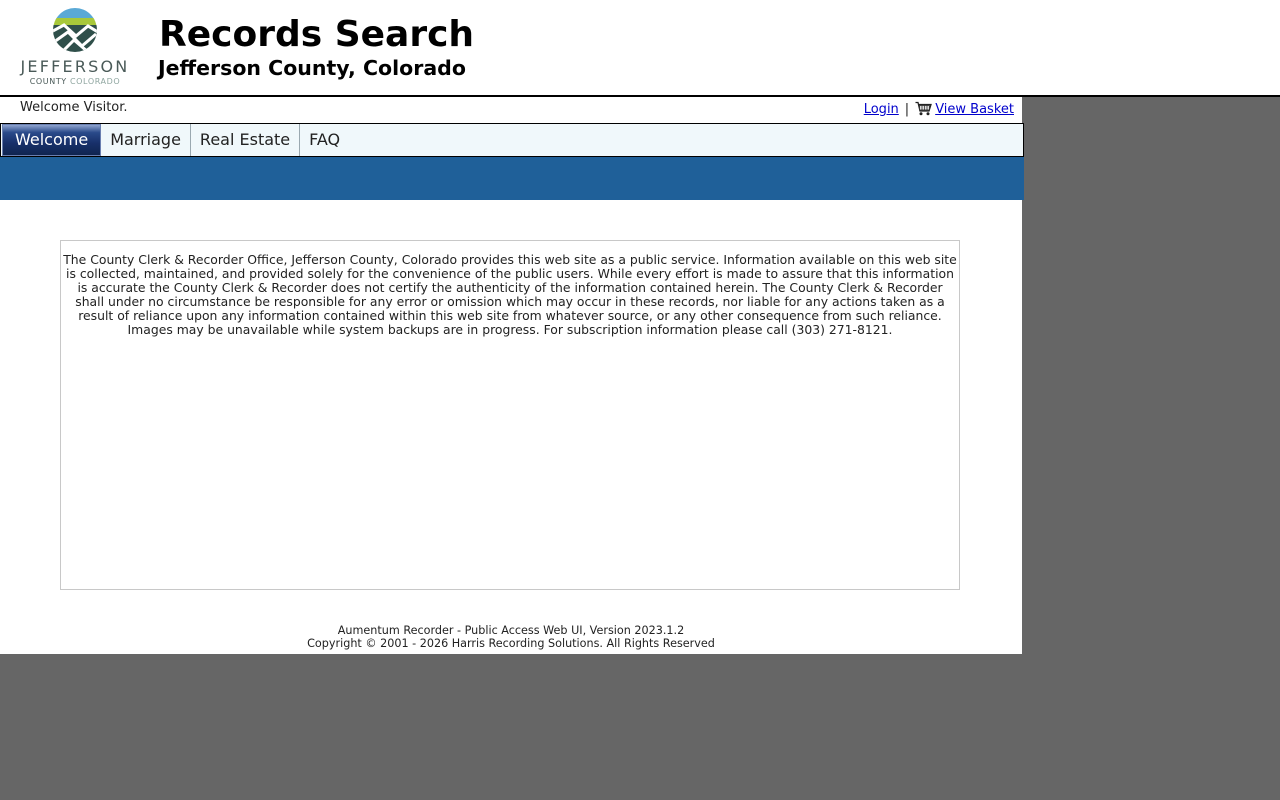 The width and height of the screenshot is (1280, 800). What do you see at coordinates (512, 110) in the screenshot?
I see `user-bar: Welcome Visitor. Login | View Basket` at bounding box center [512, 110].